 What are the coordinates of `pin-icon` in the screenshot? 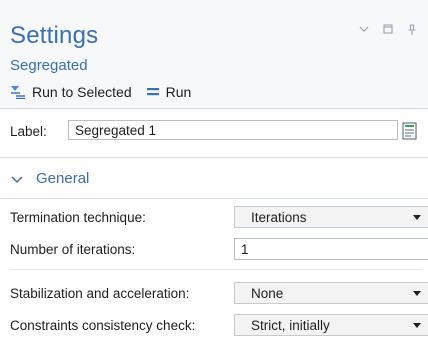 It's located at (412, 30).